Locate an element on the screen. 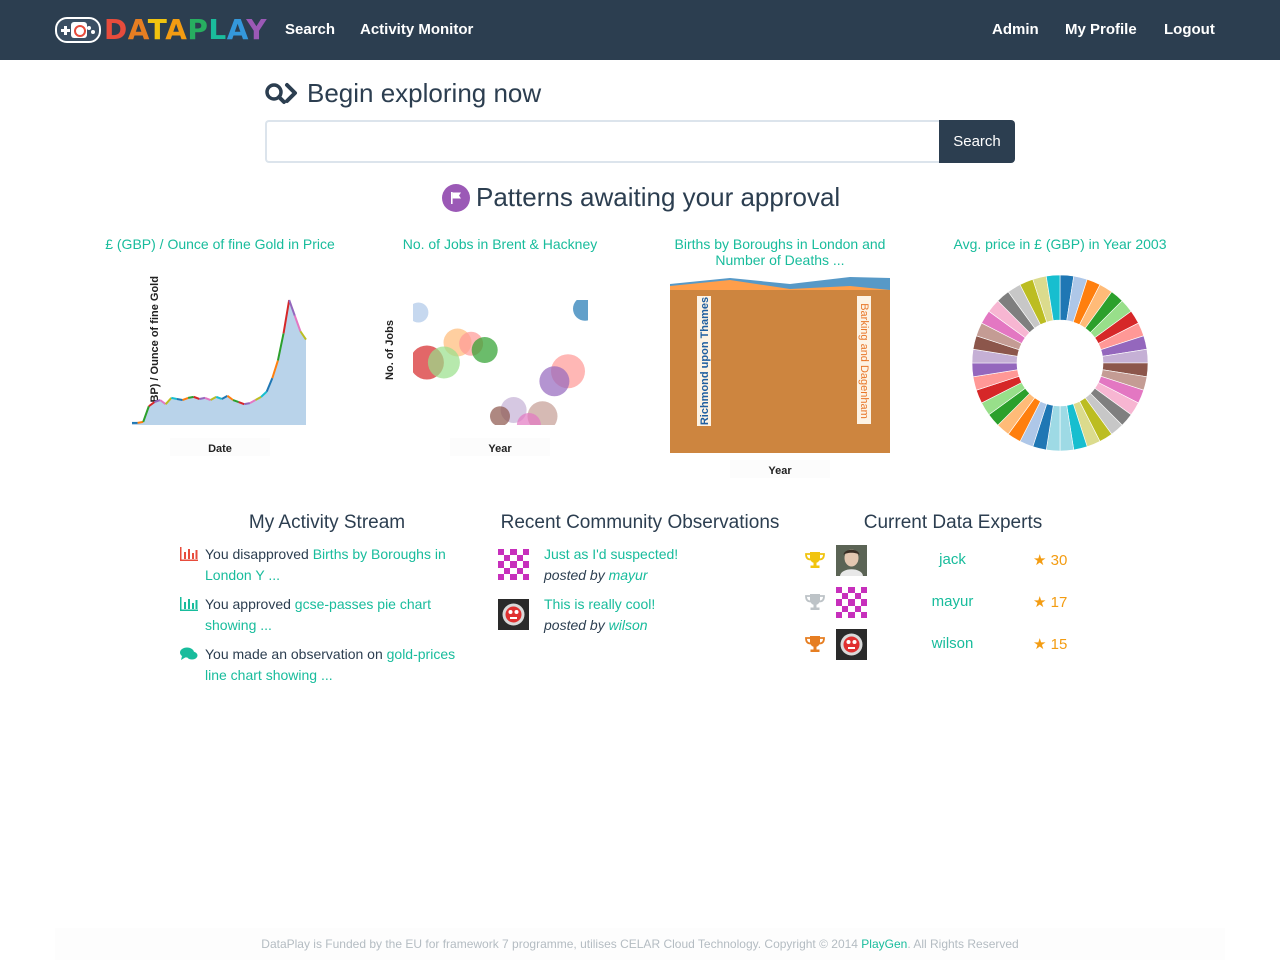 Image resolution: width=1280 pixels, height=960 pixels. explore-heading-text: Begin exploring now is located at coordinates (424, 93).